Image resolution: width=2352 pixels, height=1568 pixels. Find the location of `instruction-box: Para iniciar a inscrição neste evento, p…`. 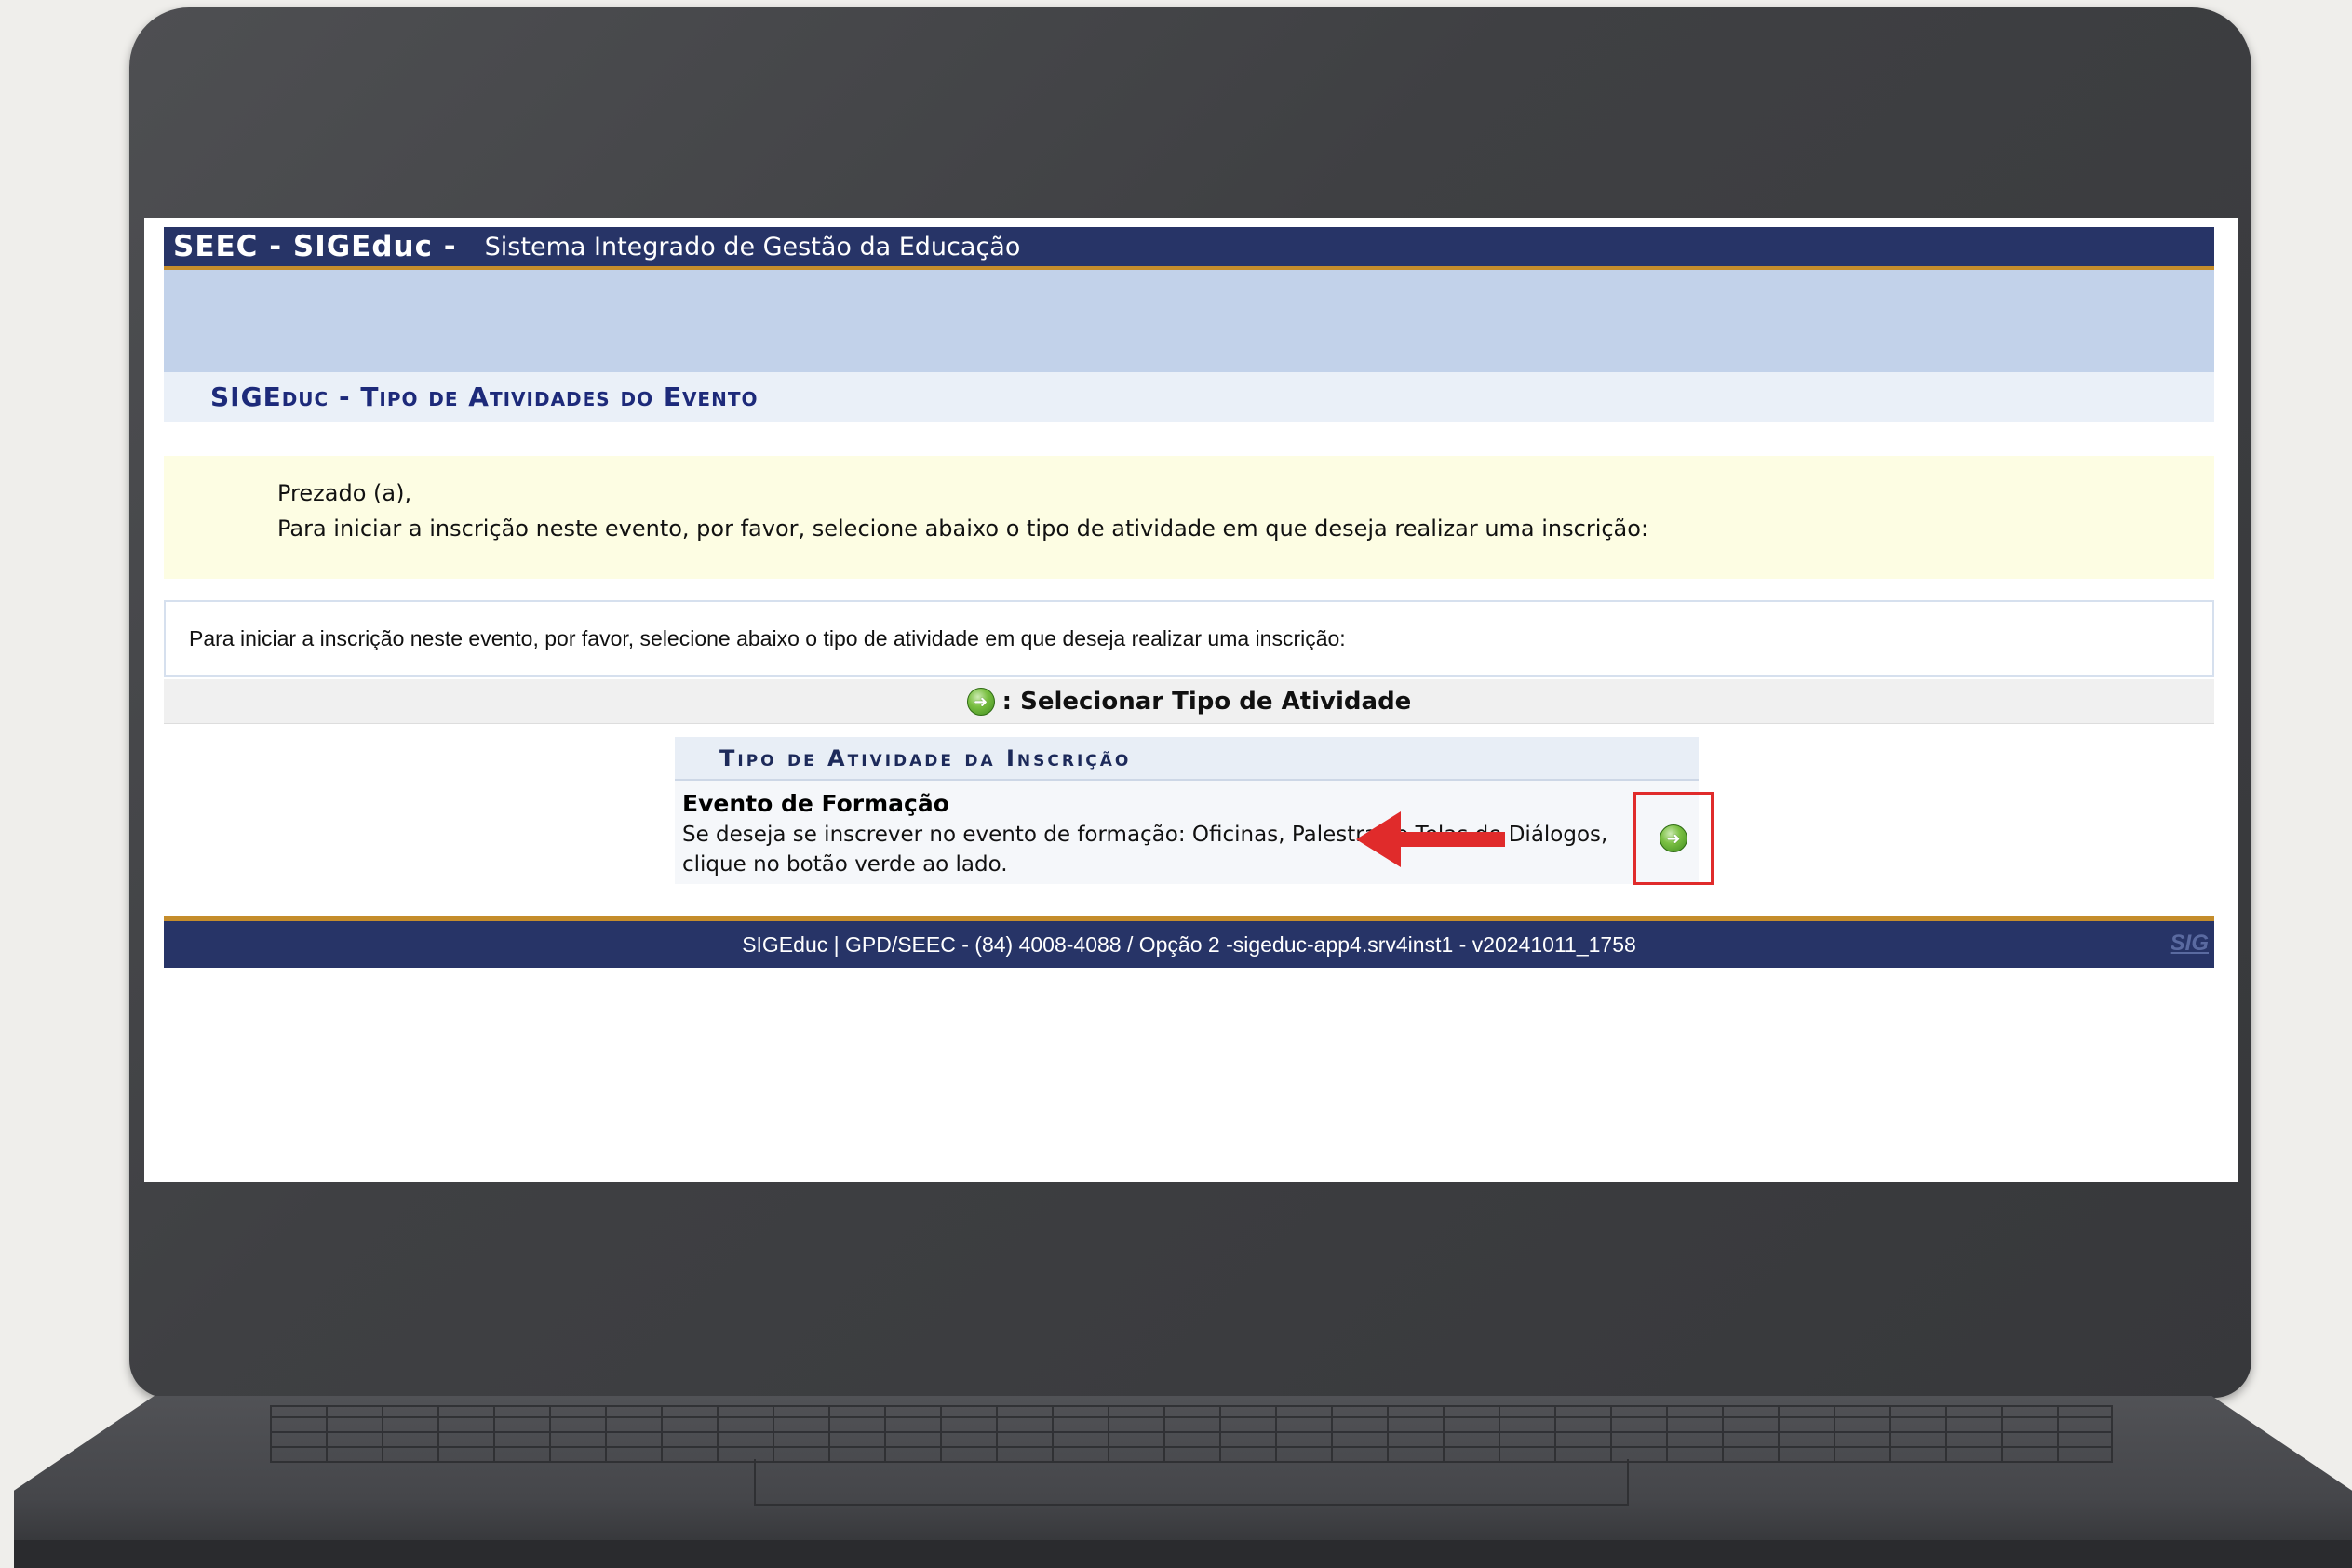

instruction-box: Para iniciar a inscrição neste evento, p… is located at coordinates (1189, 638).